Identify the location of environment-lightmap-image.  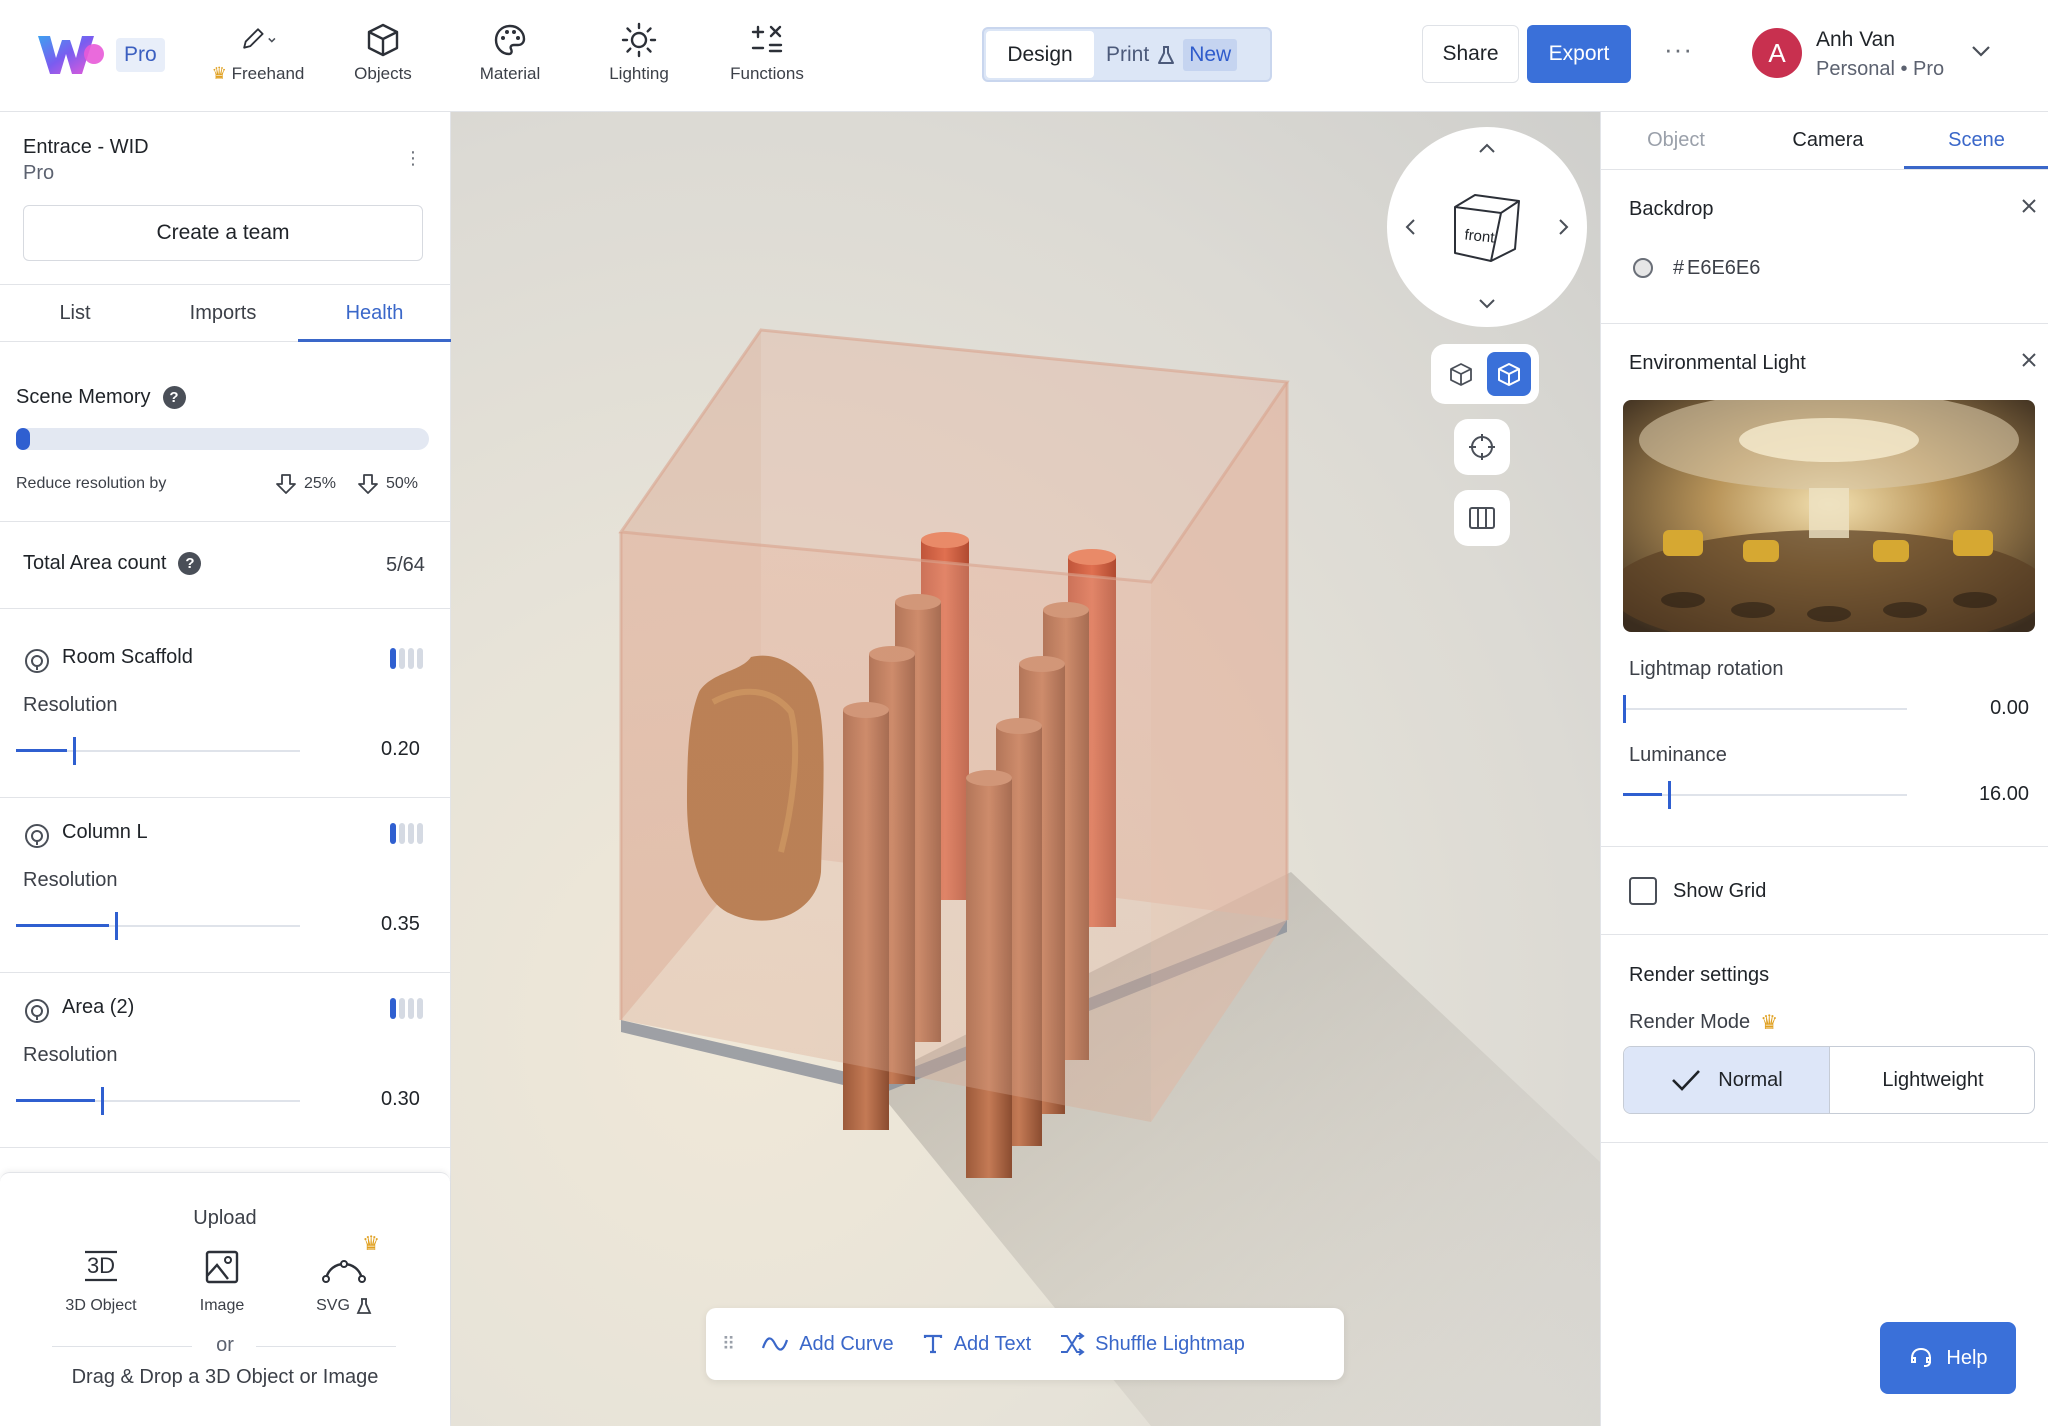
(1829, 516).